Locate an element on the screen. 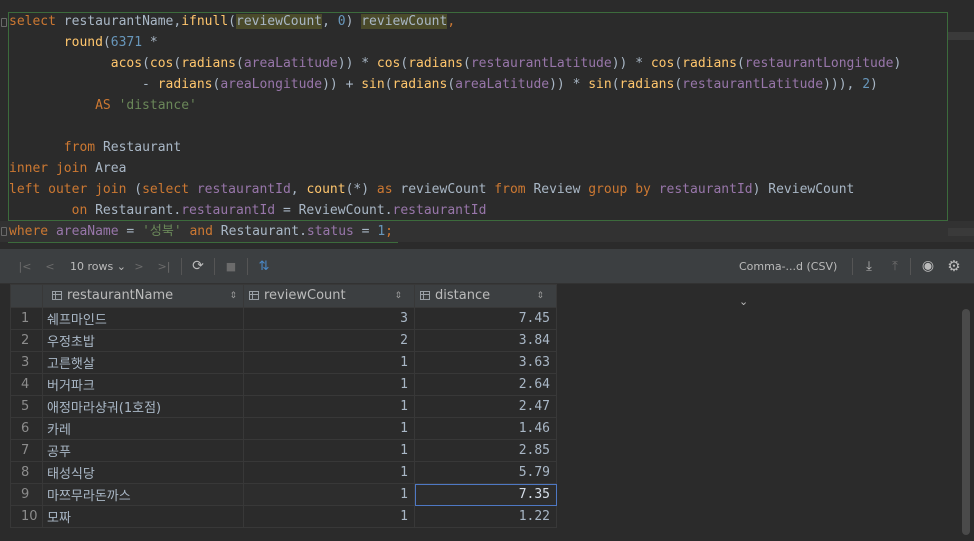 This screenshot has width=974, height=541. code-token: Restaurant. is located at coordinates (138, 210).